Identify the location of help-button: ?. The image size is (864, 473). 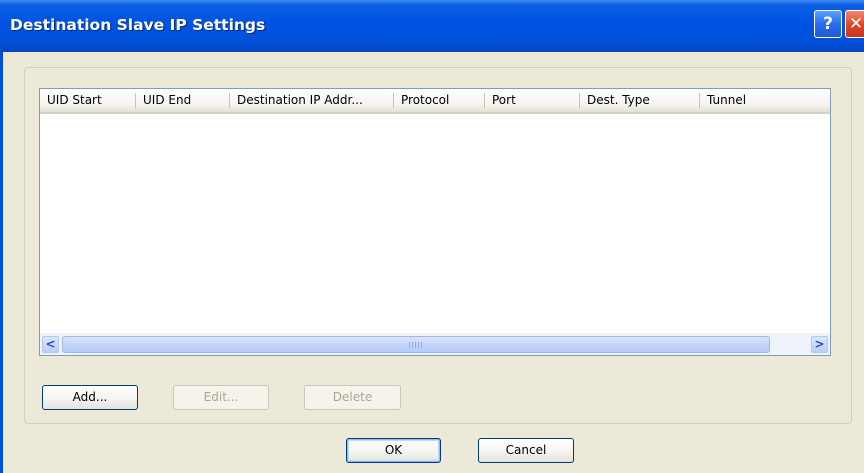
(828, 24).